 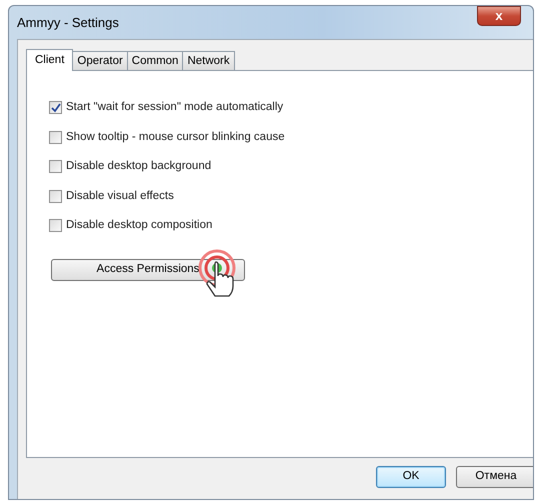 I want to click on checkbox-label: Disable visual effects, so click(x=120, y=196).